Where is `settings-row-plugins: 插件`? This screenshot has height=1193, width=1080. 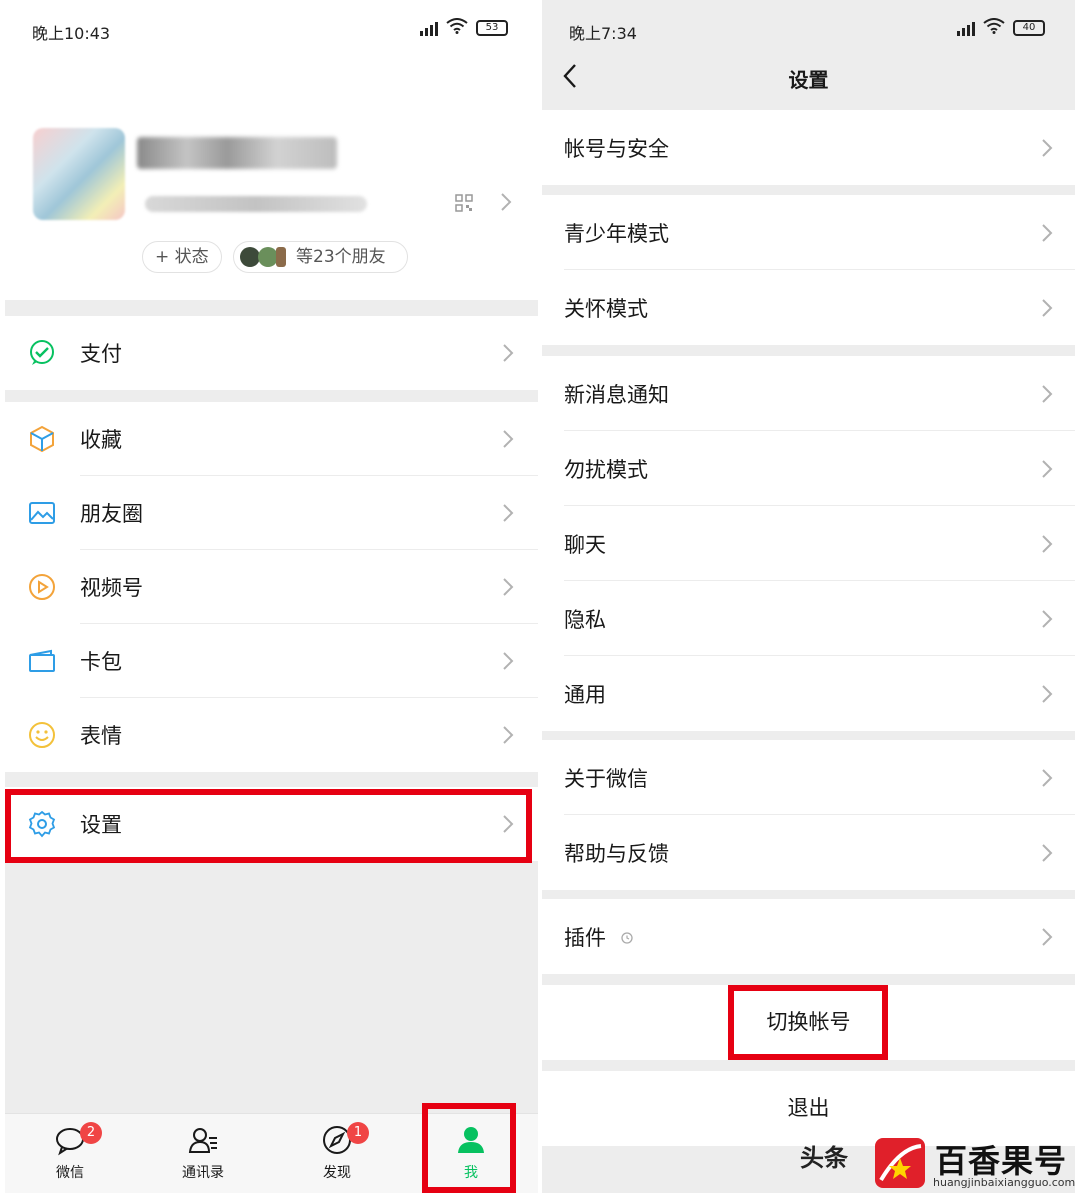 settings-row-plugins: 插件 is located at coordinates (808, 936).